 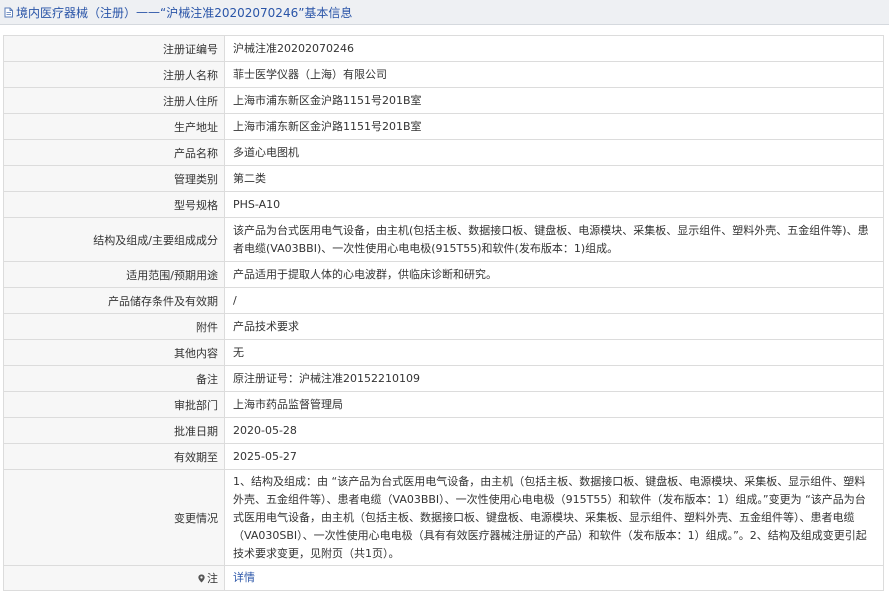 What do you see at coordinates (114, 456) in the screenshot?
I see `row-label: 有效期至` at bounding box center [114, 456].